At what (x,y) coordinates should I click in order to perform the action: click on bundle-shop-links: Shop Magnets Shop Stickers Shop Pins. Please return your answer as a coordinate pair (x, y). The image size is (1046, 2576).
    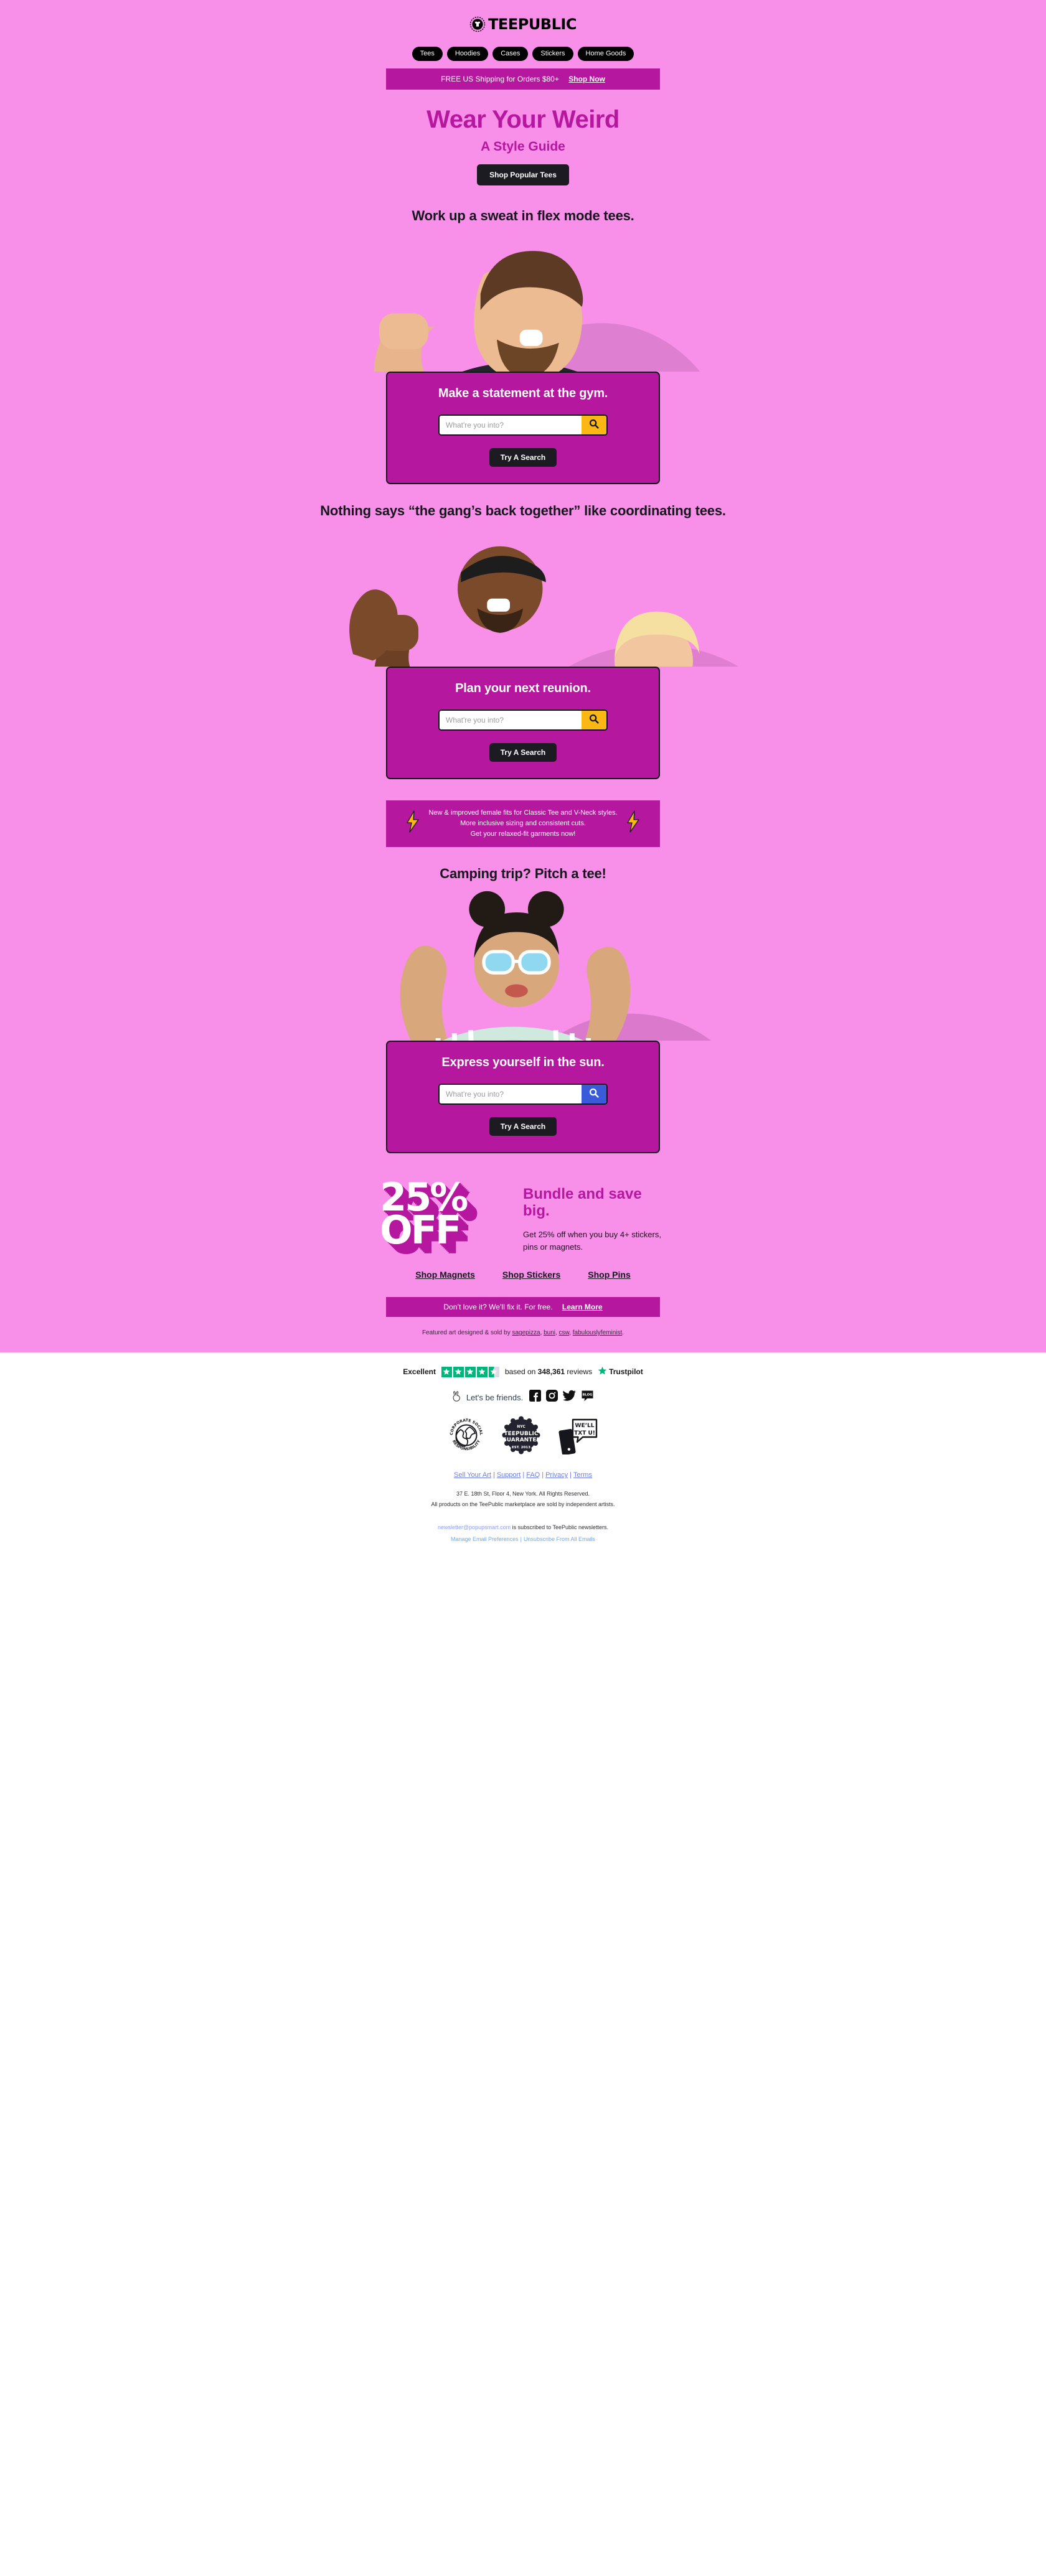
    Looking at the image, I should click on (523, 1275).